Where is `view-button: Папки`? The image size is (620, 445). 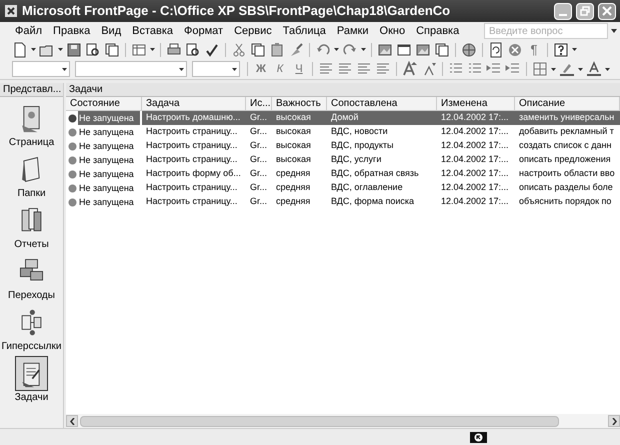 view-button: Папки is located at coordinates (31, 176).